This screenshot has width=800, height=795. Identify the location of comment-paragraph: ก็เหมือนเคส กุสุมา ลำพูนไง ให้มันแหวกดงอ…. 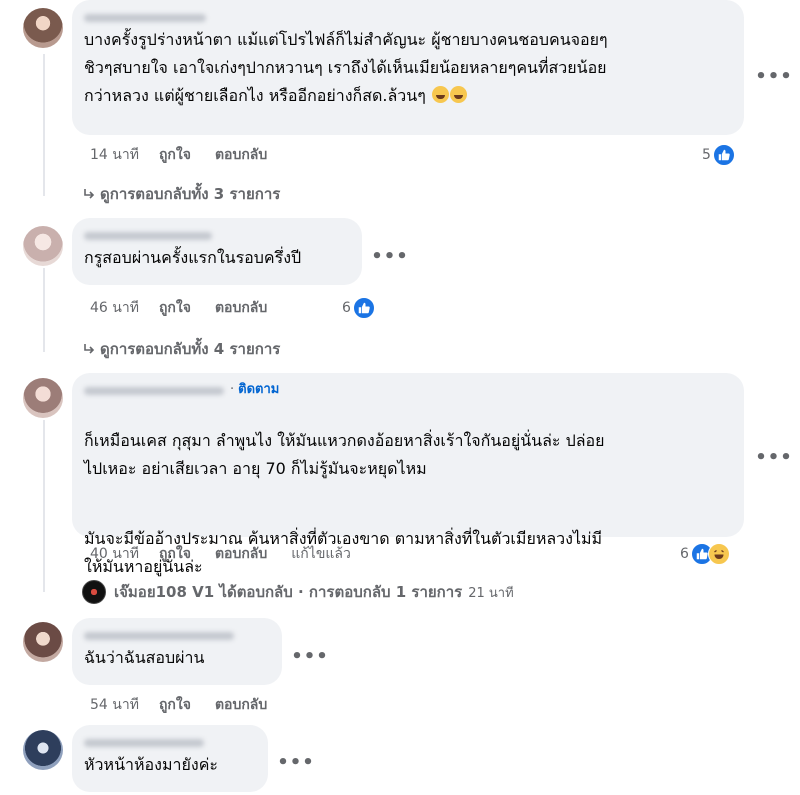
(344, 454).